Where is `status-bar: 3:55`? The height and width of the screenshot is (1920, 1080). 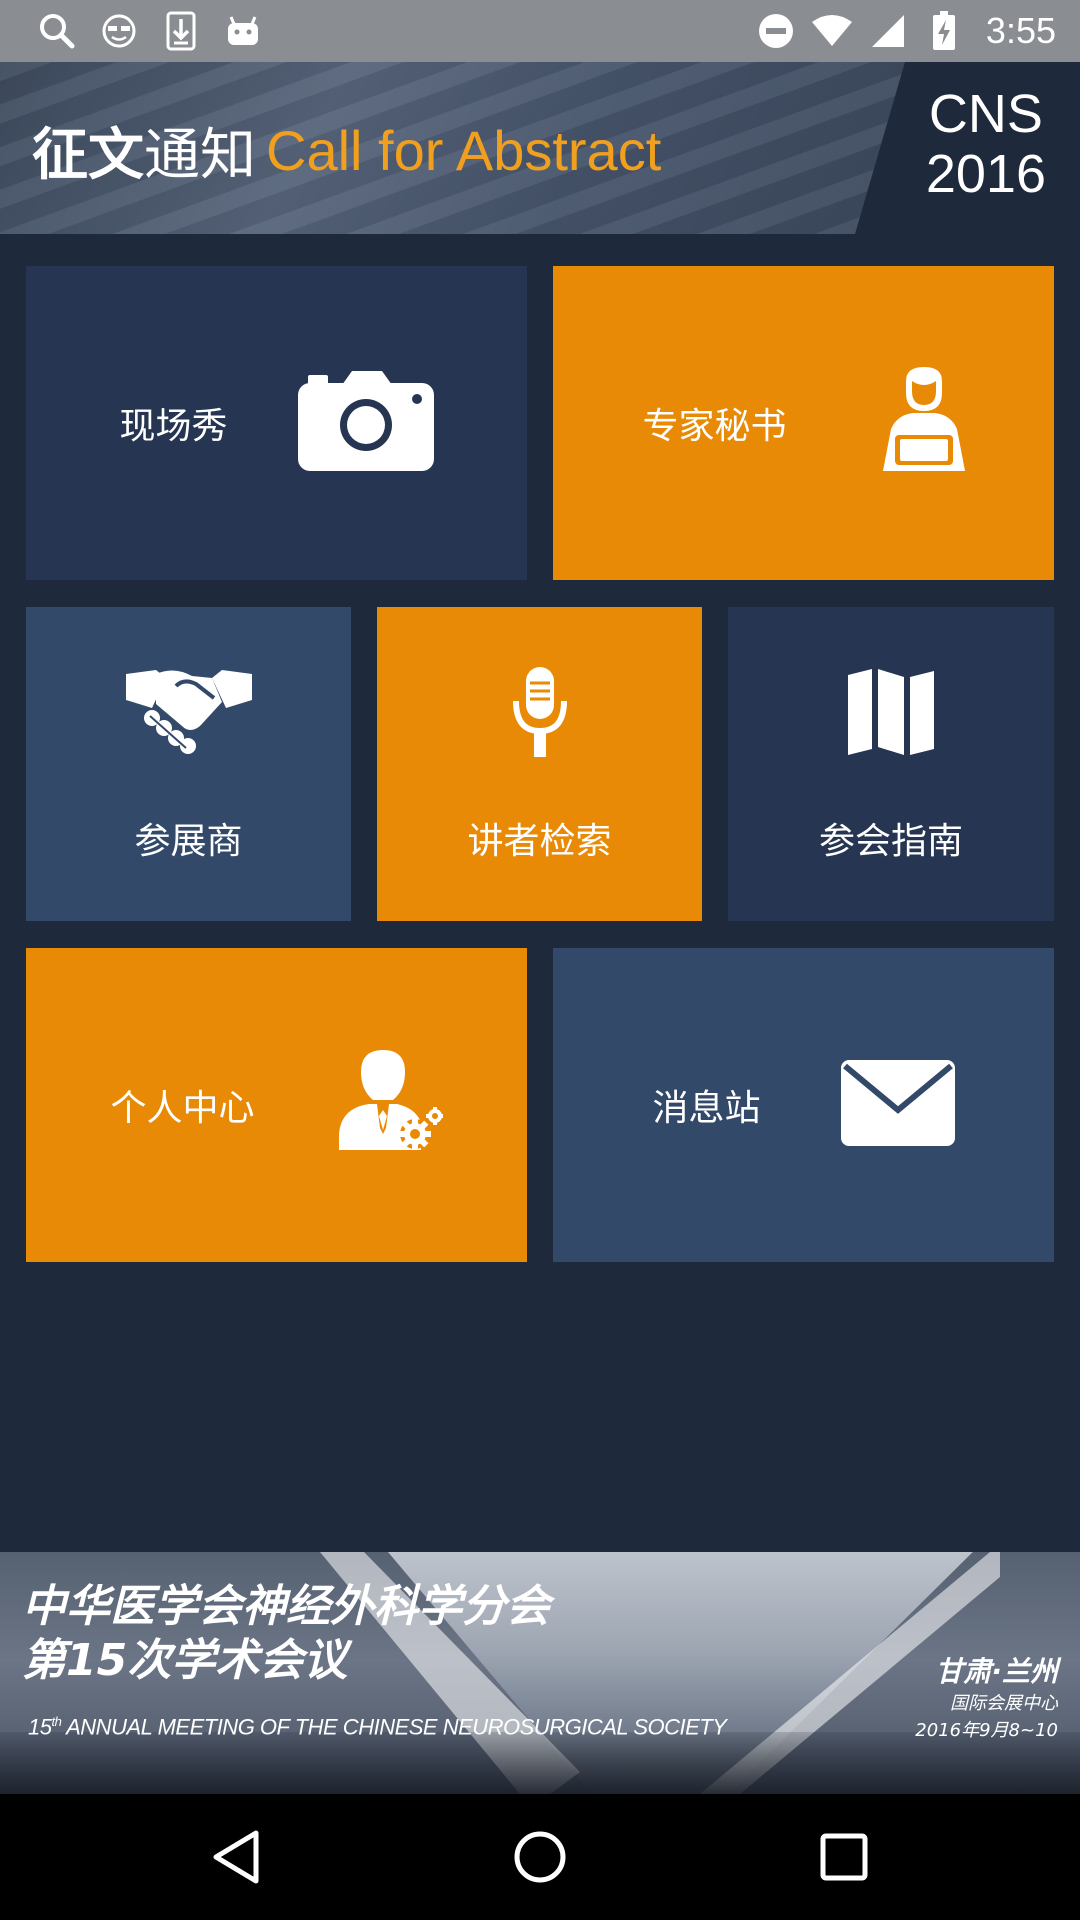
status-bar: 3:55 is located at coordinates (540, 31).